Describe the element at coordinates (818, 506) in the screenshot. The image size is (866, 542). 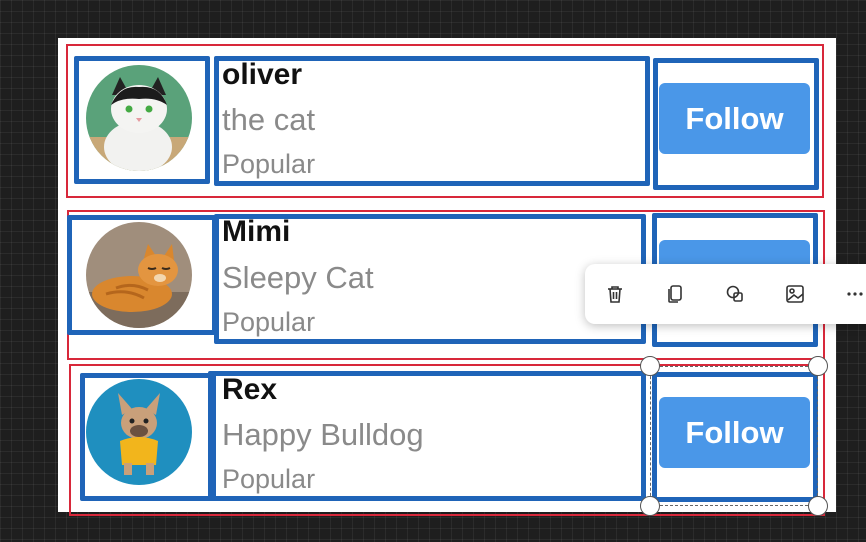
I see `resize-handle-bottom-right` at that location.